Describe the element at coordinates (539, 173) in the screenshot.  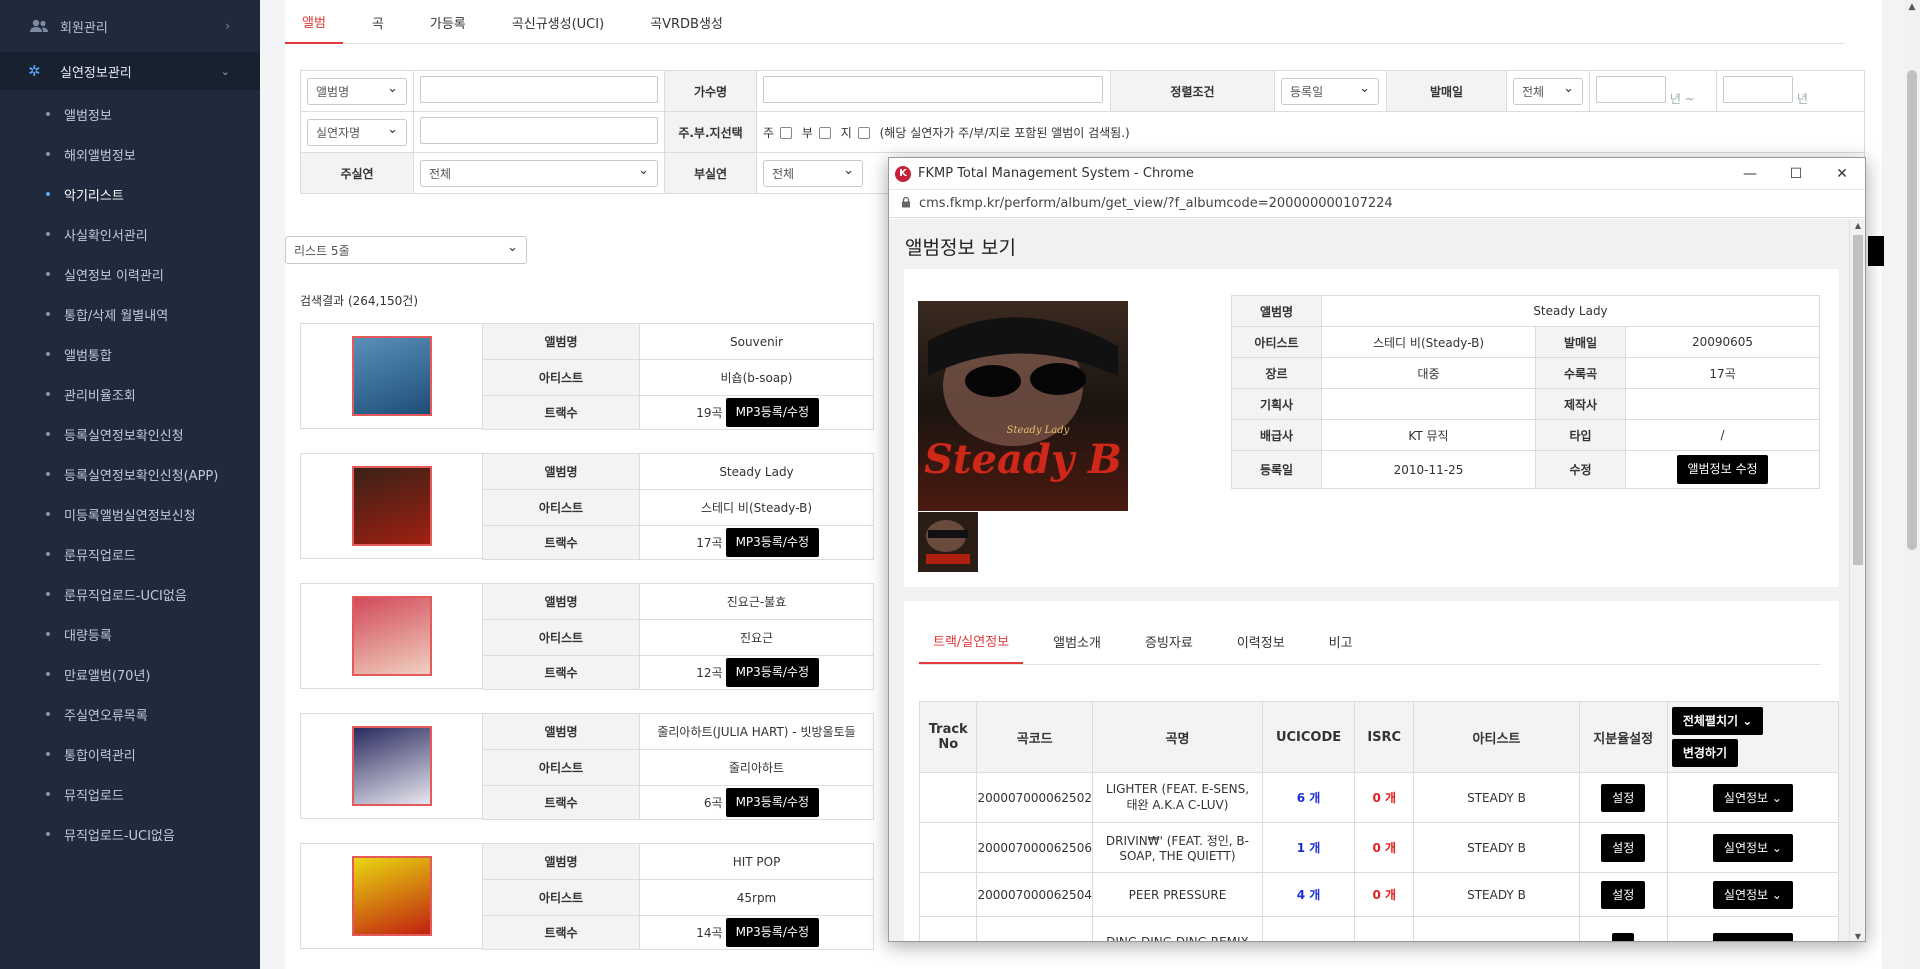
I see `main-perf-select: 전체` at that location.